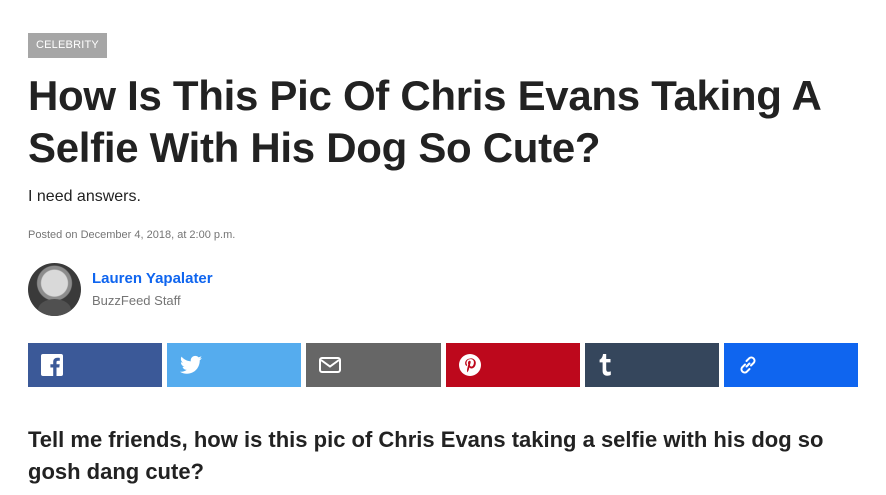 This screenshot has width=886, height=495. I want to click on category-badge: CELEBRITY, so click(67, 45).